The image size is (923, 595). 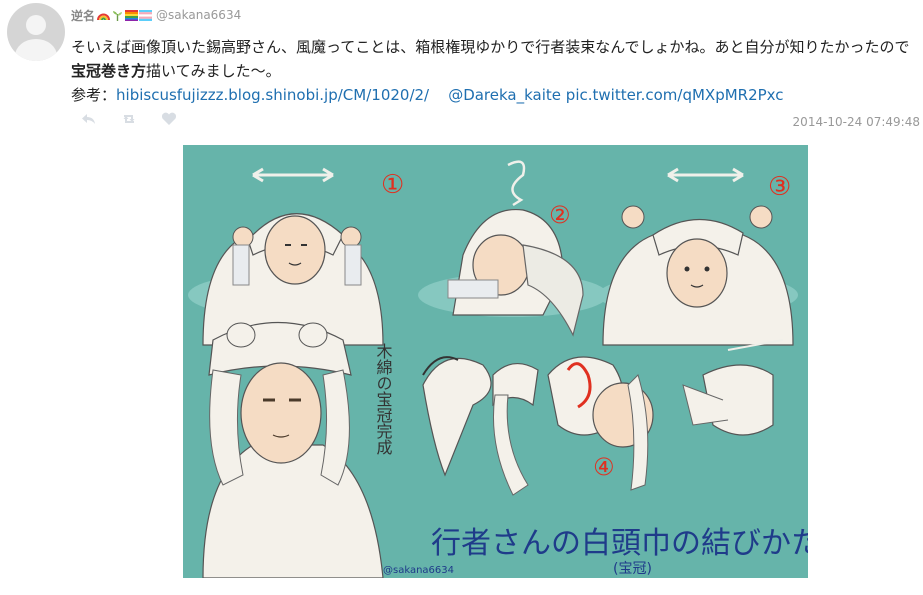 What do you see at coordinates (198, 15) in the screenshot?
I see `user-handle: @sakana6634` at bounding box center [198, 15].